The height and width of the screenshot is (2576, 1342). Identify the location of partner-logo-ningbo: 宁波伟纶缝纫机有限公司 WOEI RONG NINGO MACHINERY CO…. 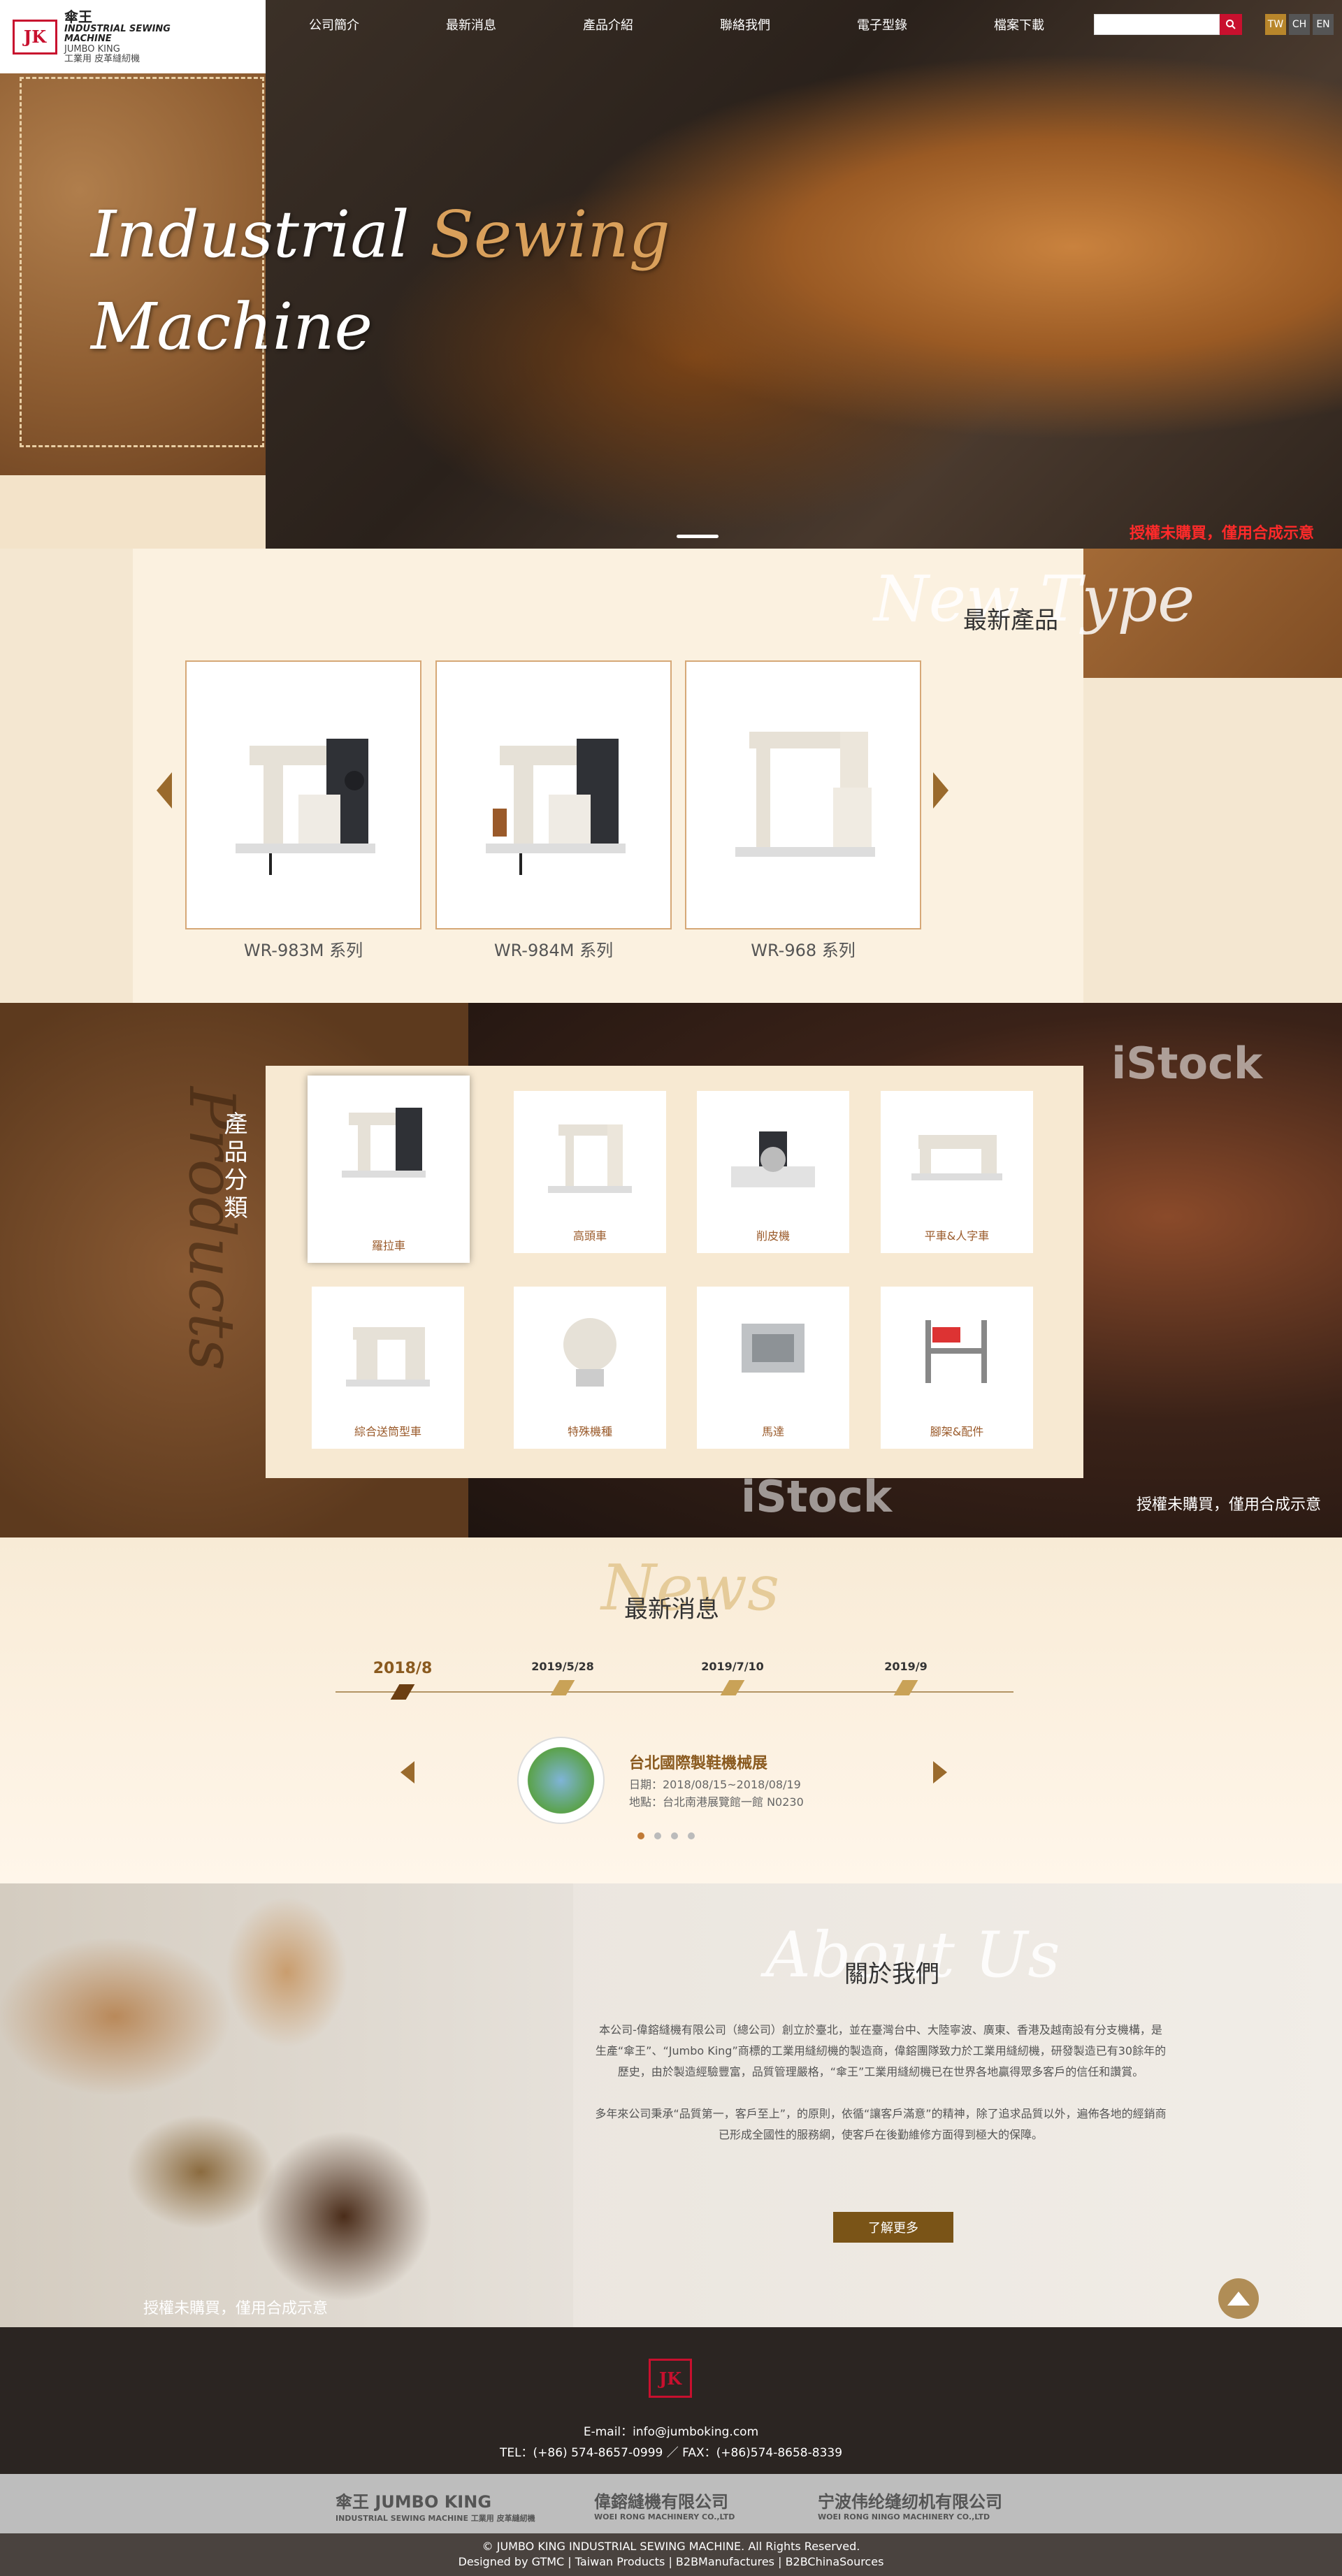
(910, 2504).